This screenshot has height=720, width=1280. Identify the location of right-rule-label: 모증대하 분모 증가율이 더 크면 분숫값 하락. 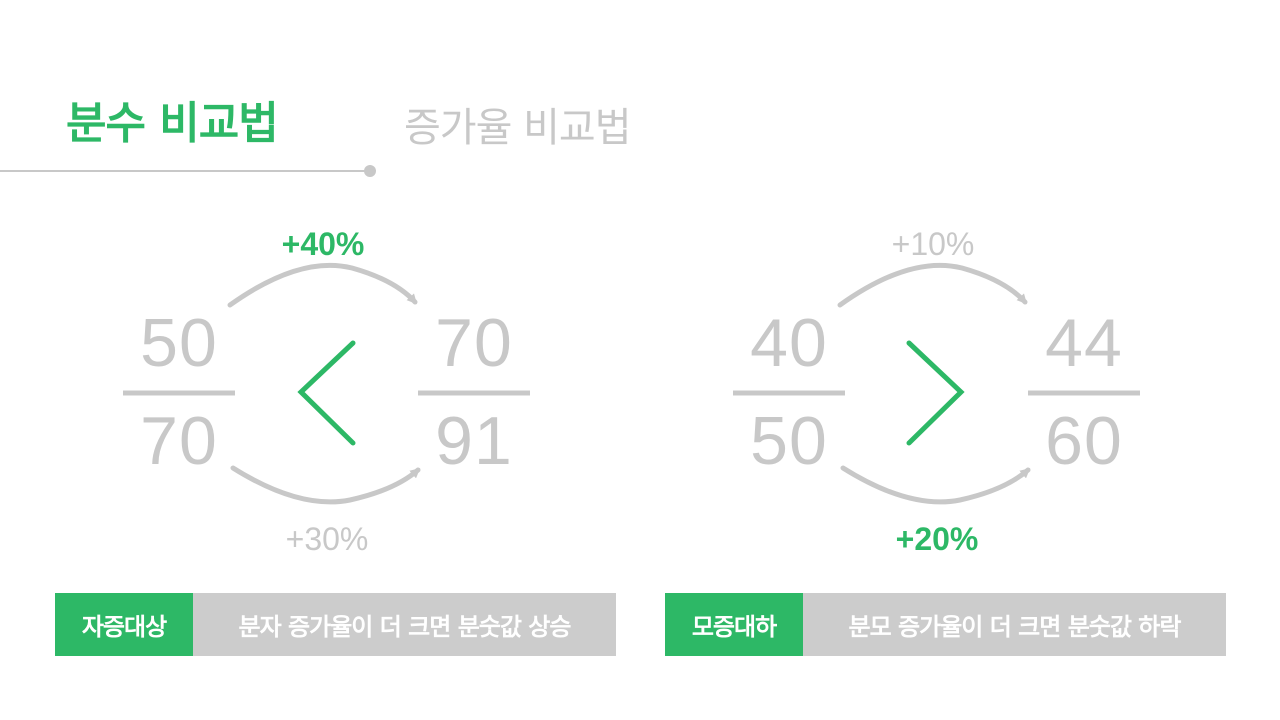
(945, 624).